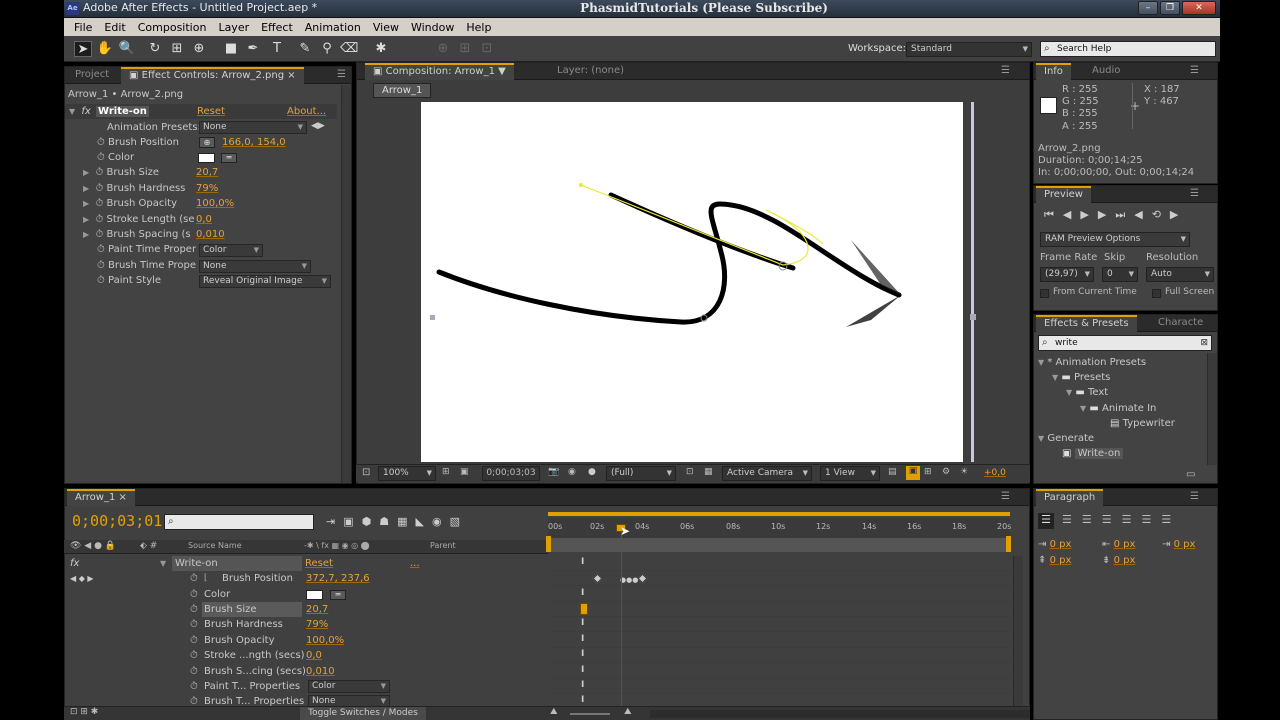  What do you see at coordinates (254, 142) in the screenshot?
I see `ec-brush-position-value: 166,0, 154,0` at bounding box center [254, 142].